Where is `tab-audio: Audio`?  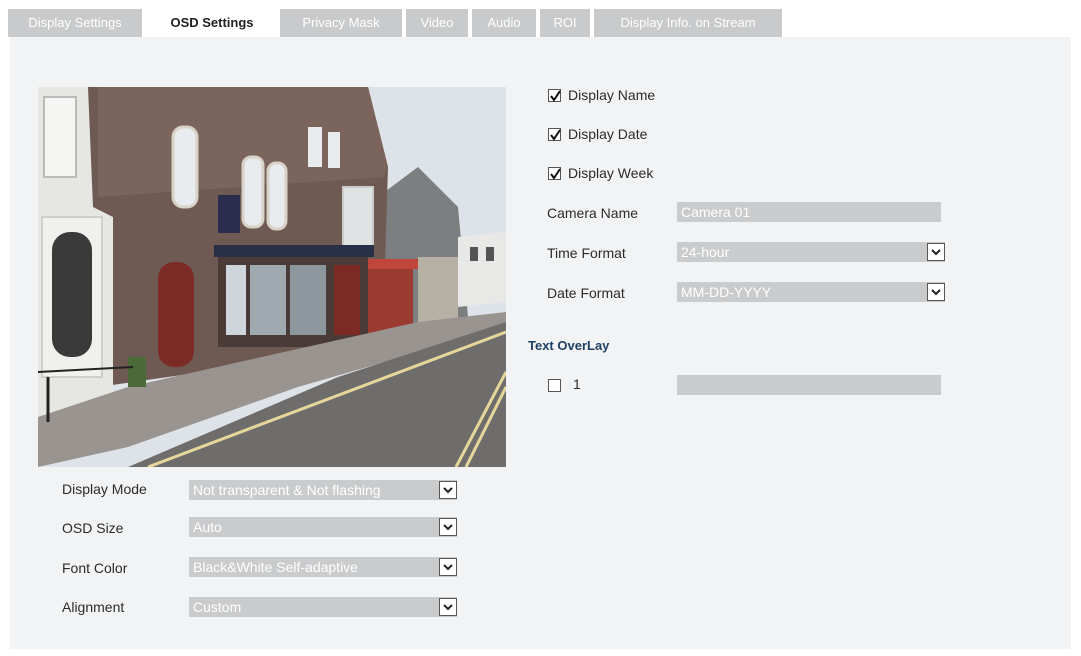 tab-audio: Audio is located at coordinates (504, 23).